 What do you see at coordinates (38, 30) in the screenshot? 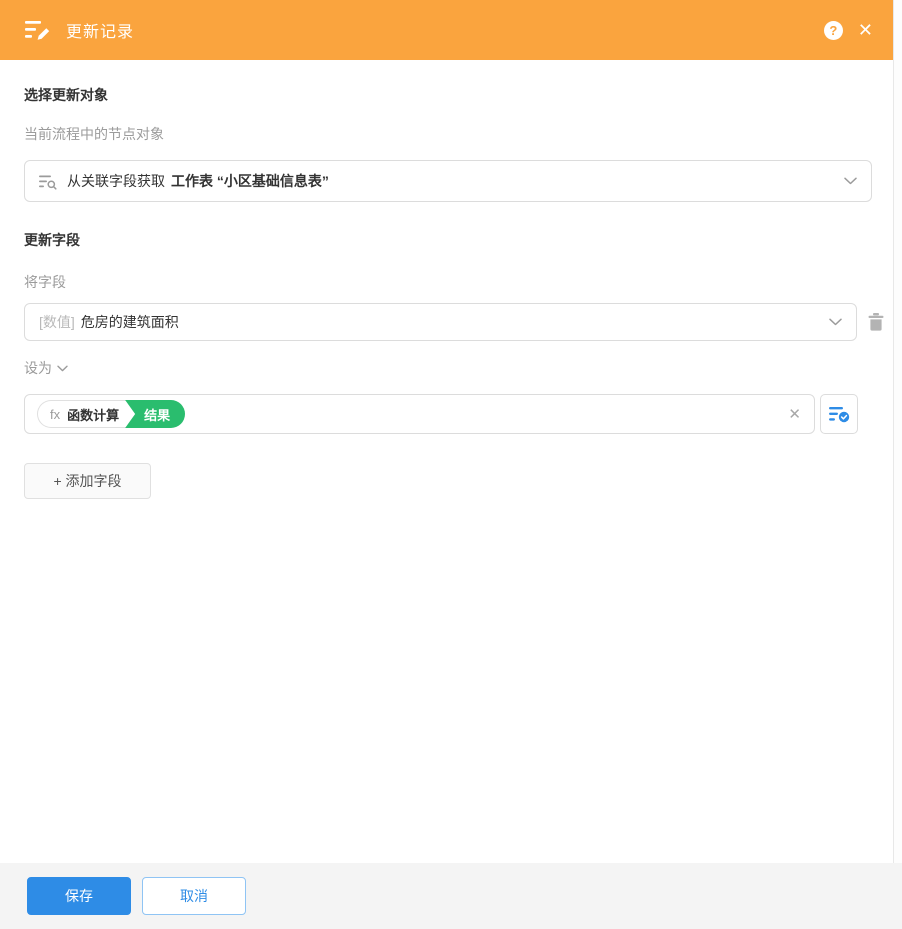
I see `edit-list-icon` at bounding box center [38, 30].